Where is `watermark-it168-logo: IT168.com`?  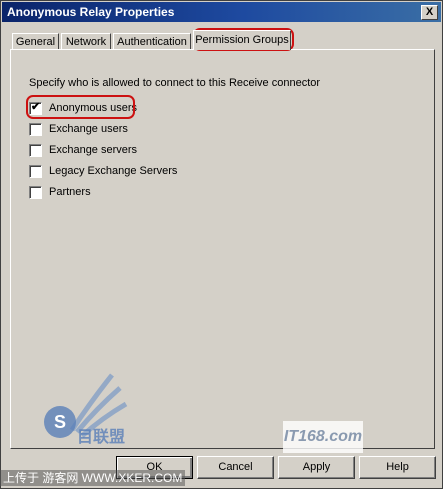 watermark-it168-logo: IT168.com is located at coordinates (323, 437).